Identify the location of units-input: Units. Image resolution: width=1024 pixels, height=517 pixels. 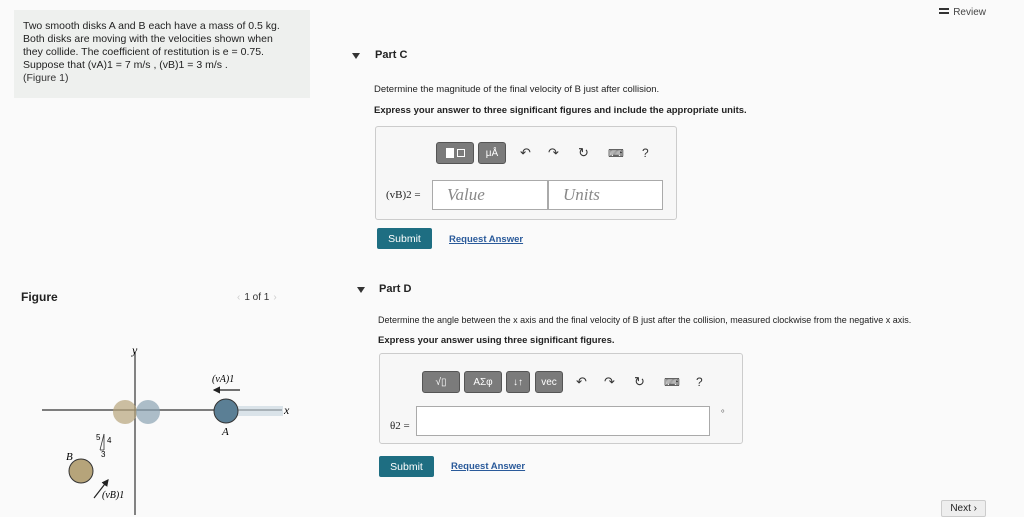
(605, 195).